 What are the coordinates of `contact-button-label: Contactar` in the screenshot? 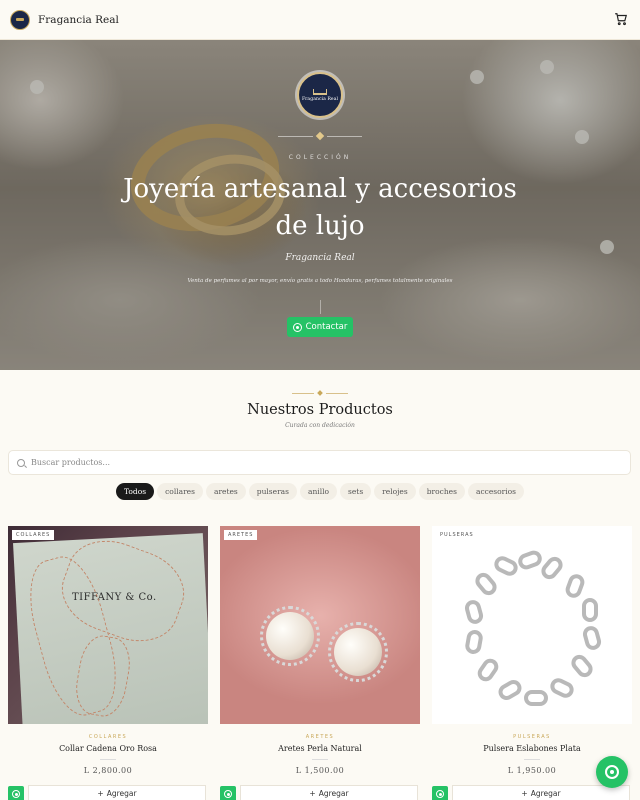 It's located at (326, 327).